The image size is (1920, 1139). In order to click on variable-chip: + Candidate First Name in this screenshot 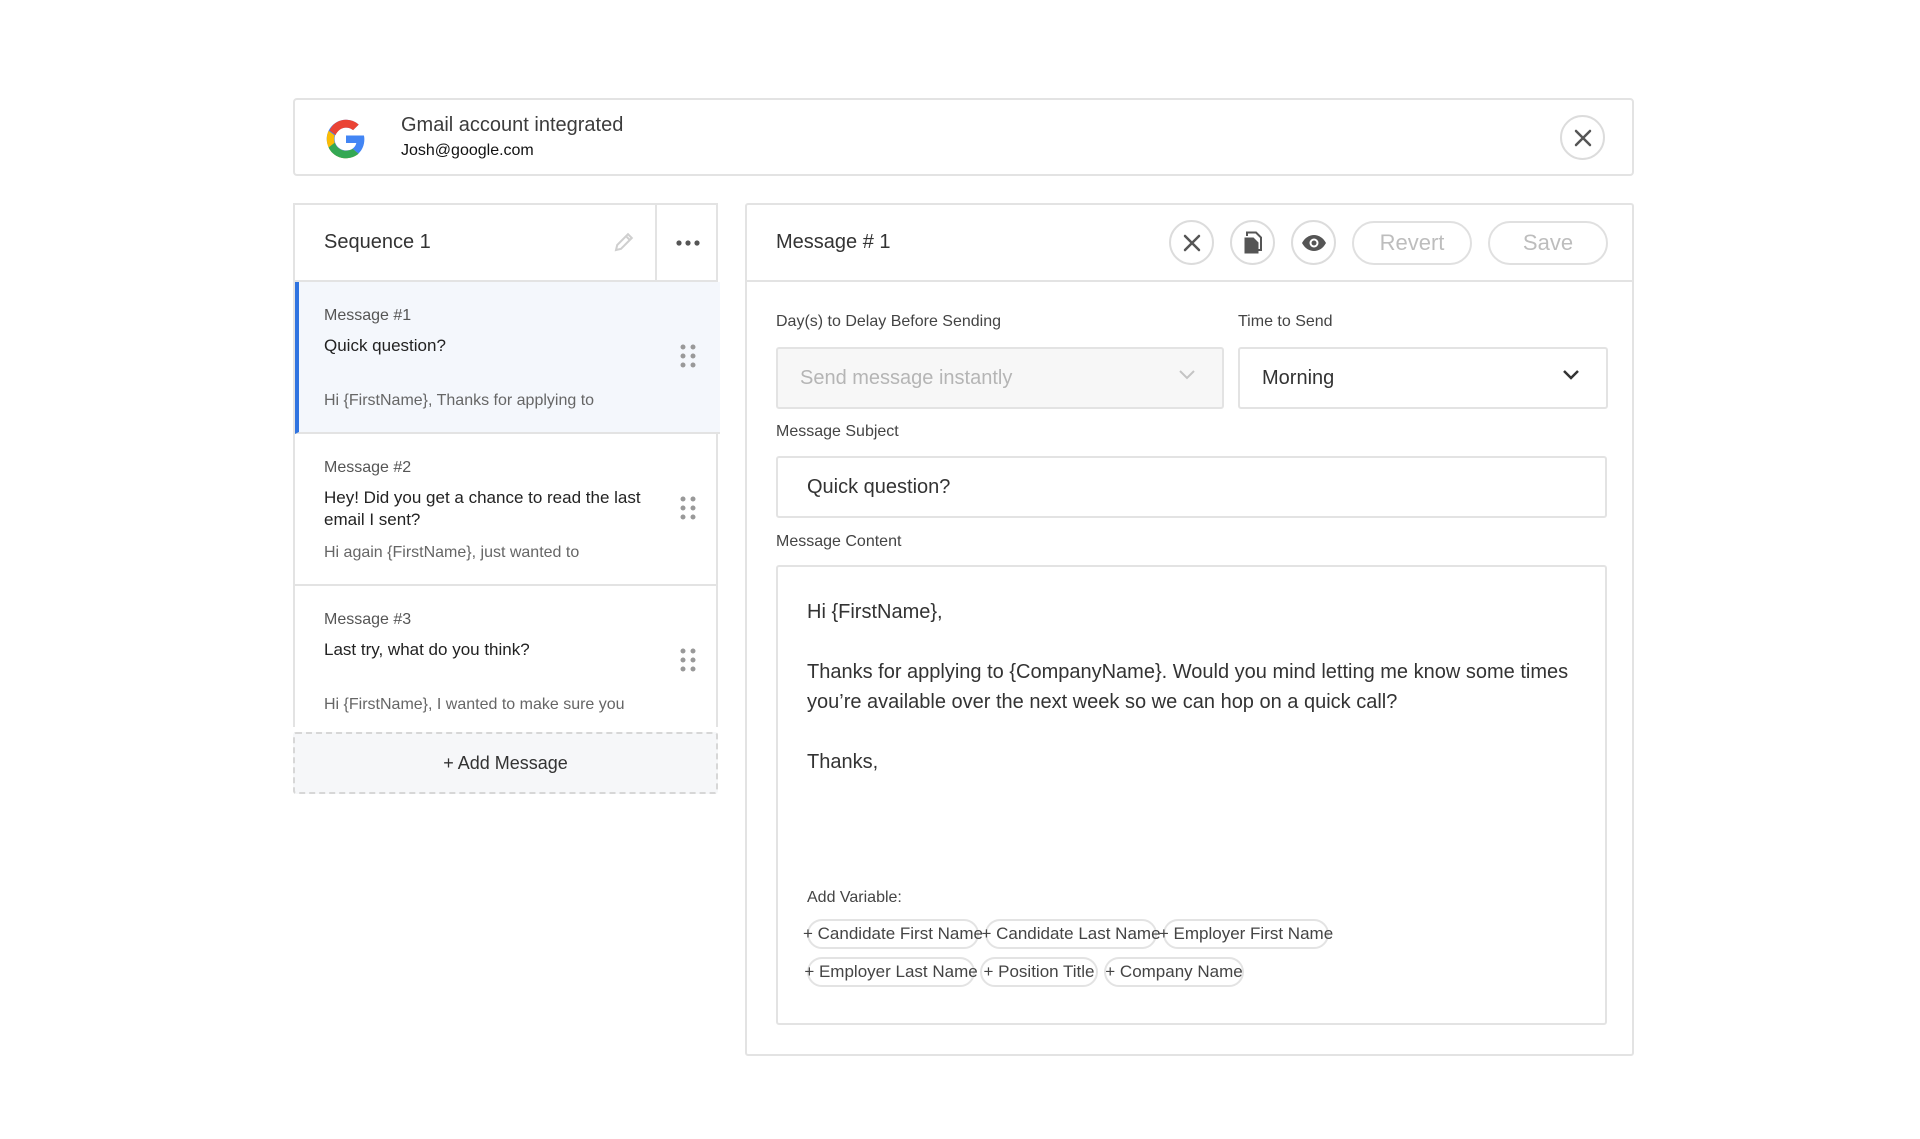, I will do `click(893, 934)`.